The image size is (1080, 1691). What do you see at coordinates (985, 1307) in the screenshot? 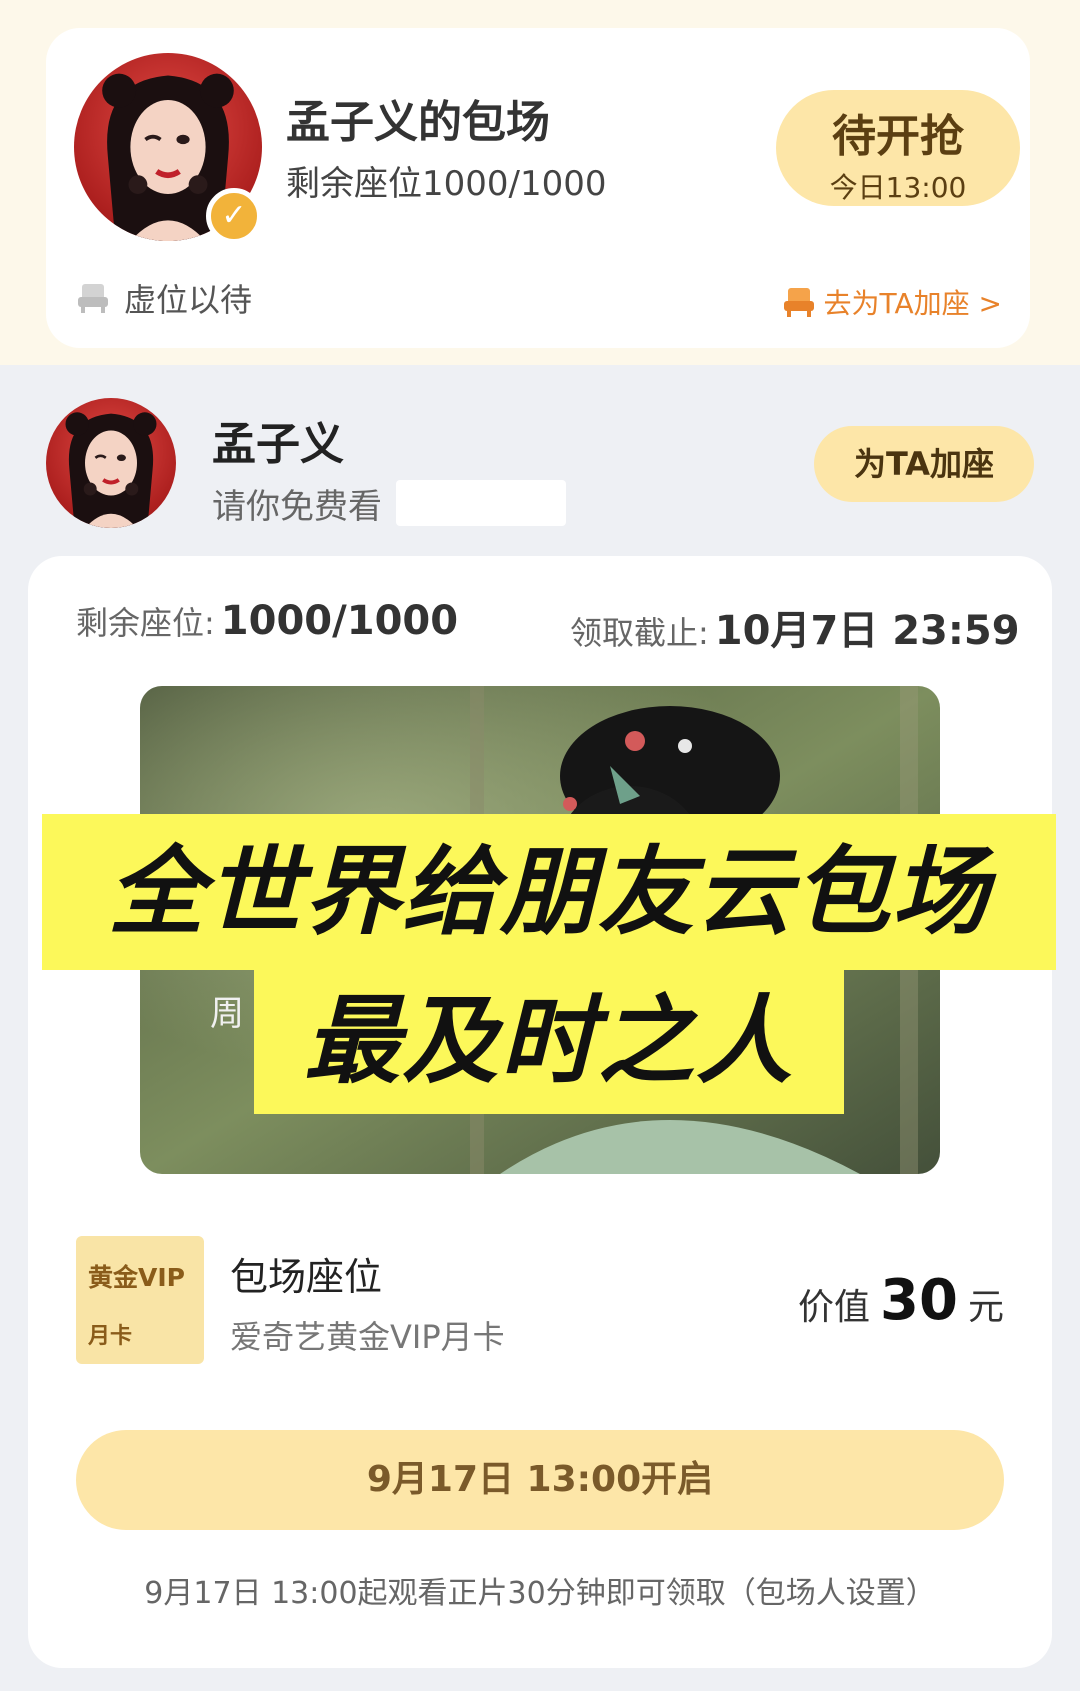
I see `value-unit: 元` at bounding box center [985, 1307].